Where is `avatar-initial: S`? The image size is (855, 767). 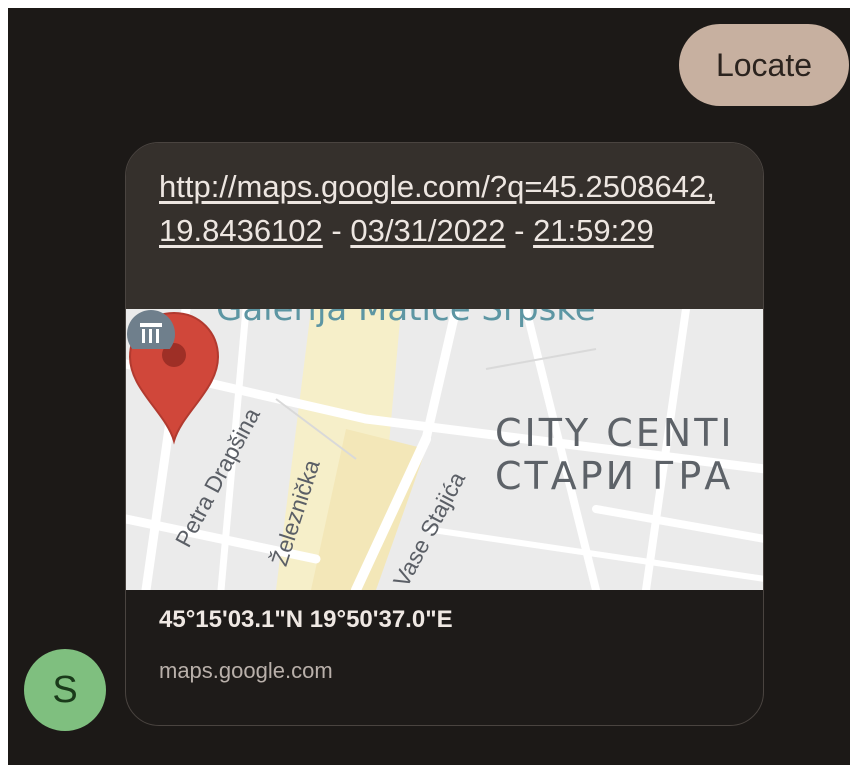 avatar-initial: S is located at coordinates (65, 689).